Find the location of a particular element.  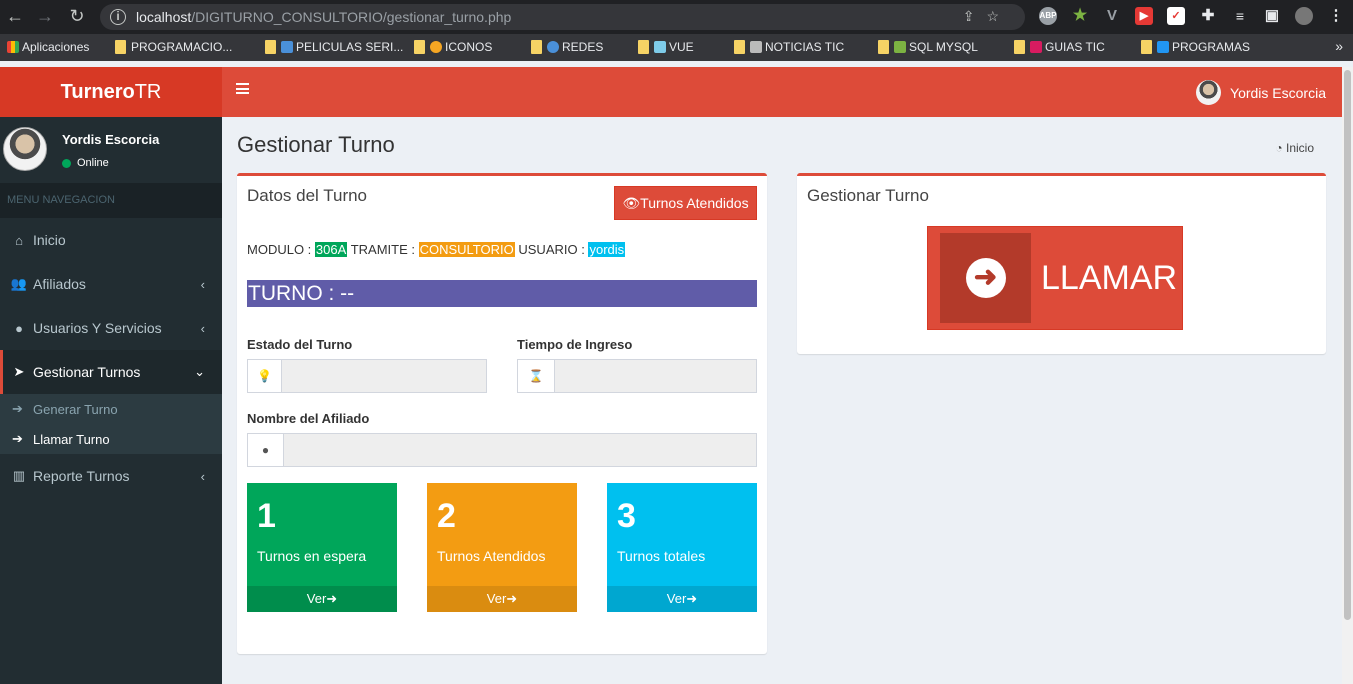

sidebar-item-reporte-turnos: ▥ Reporte Turnos ‹ is located at coordinates (111, 476).